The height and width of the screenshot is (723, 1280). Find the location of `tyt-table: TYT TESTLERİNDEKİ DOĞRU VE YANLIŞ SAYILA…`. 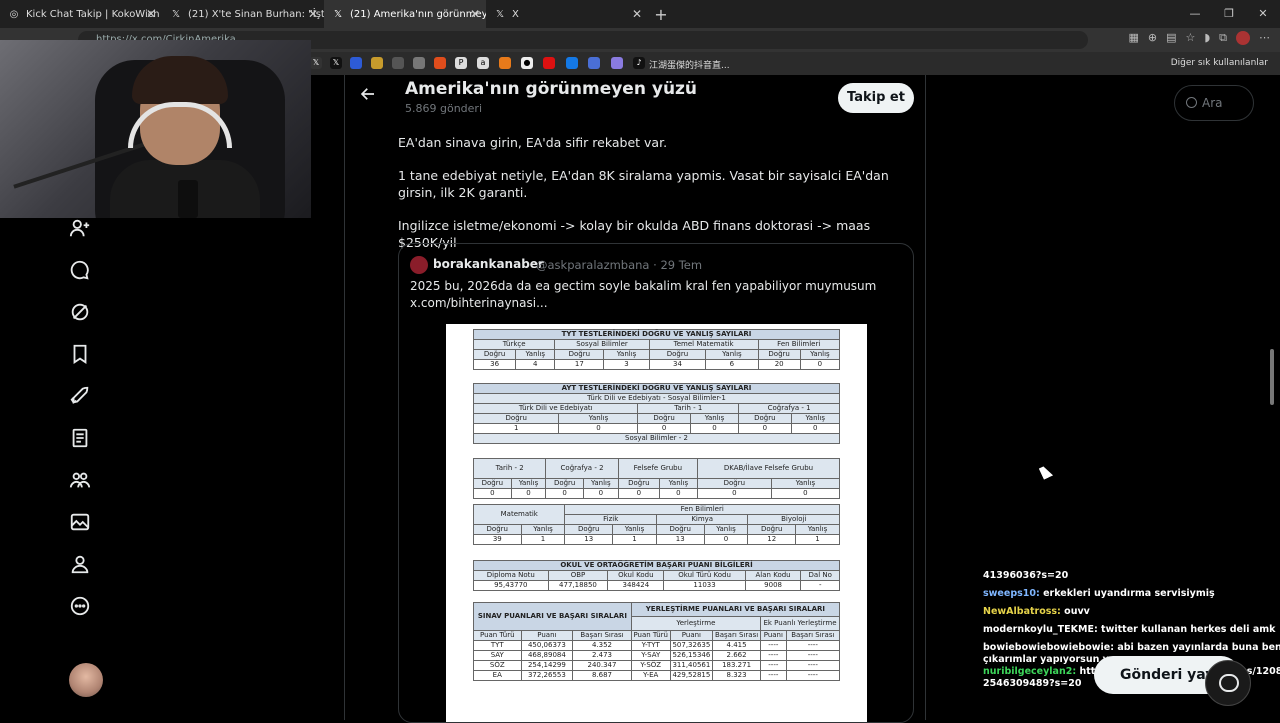

tyt-table: TYT TESTLERİNDEKİ DOĞRU VE YANLIŞ SAYILA… is located at coordinates (656, 349).